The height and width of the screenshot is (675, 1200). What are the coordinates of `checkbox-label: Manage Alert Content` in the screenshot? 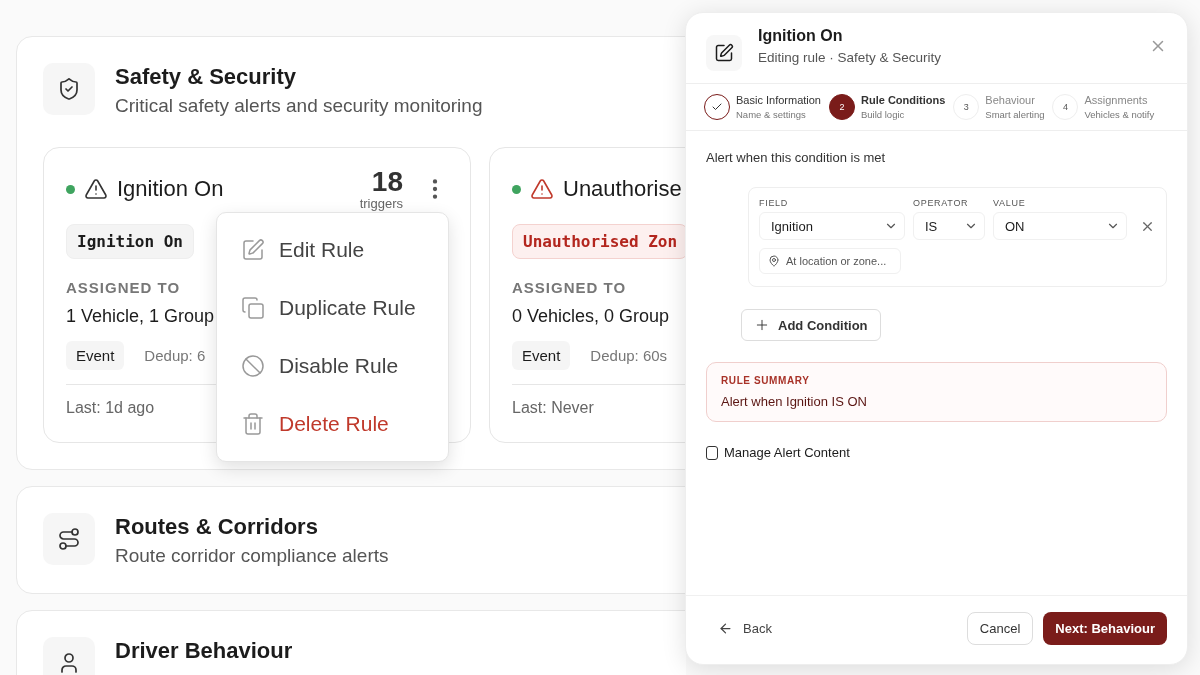 It's located at (936, 452).